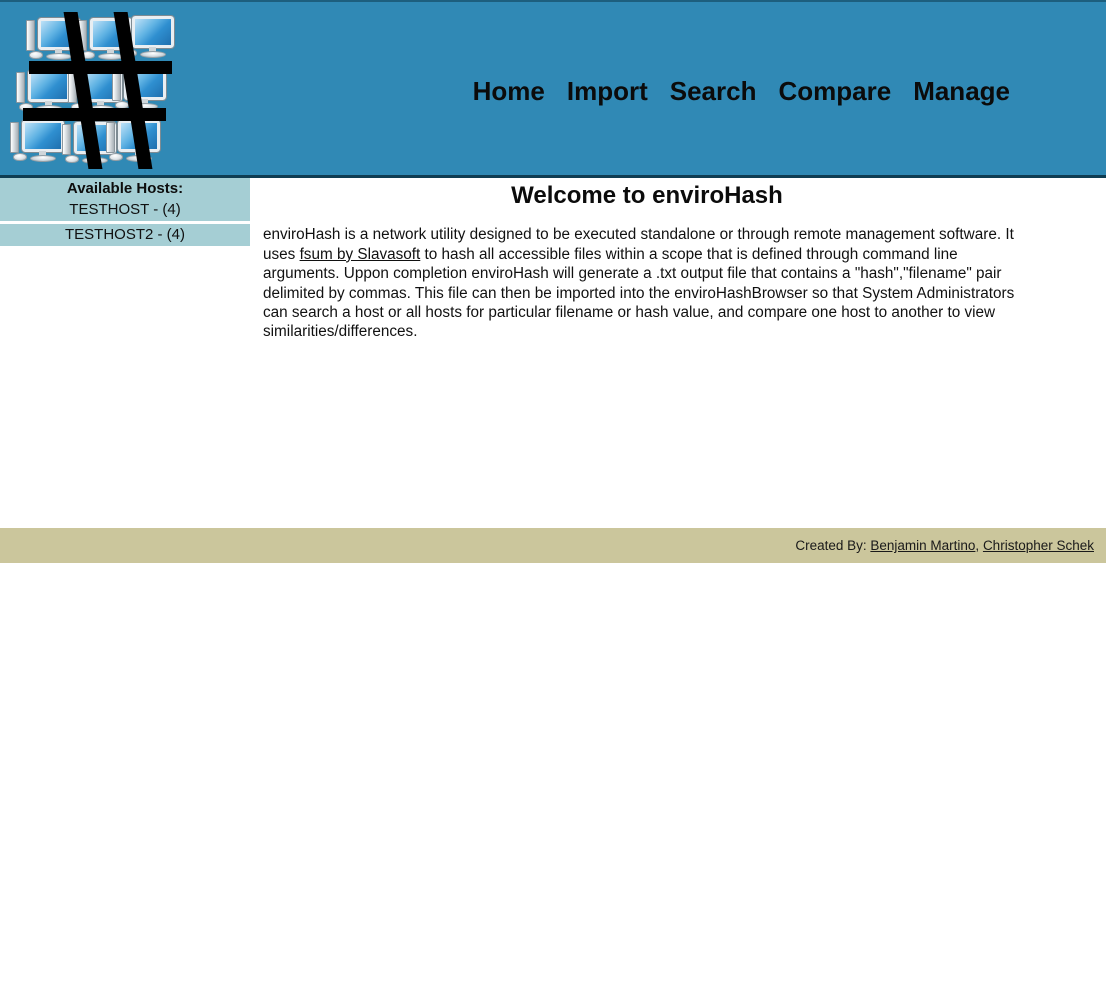 Image resolution: width=1106 pixels, height=990 pixels. Describe the element at coordinates (647, 195) in the screenshot. I see `page-title: Welcome to enviroHash` at that location.